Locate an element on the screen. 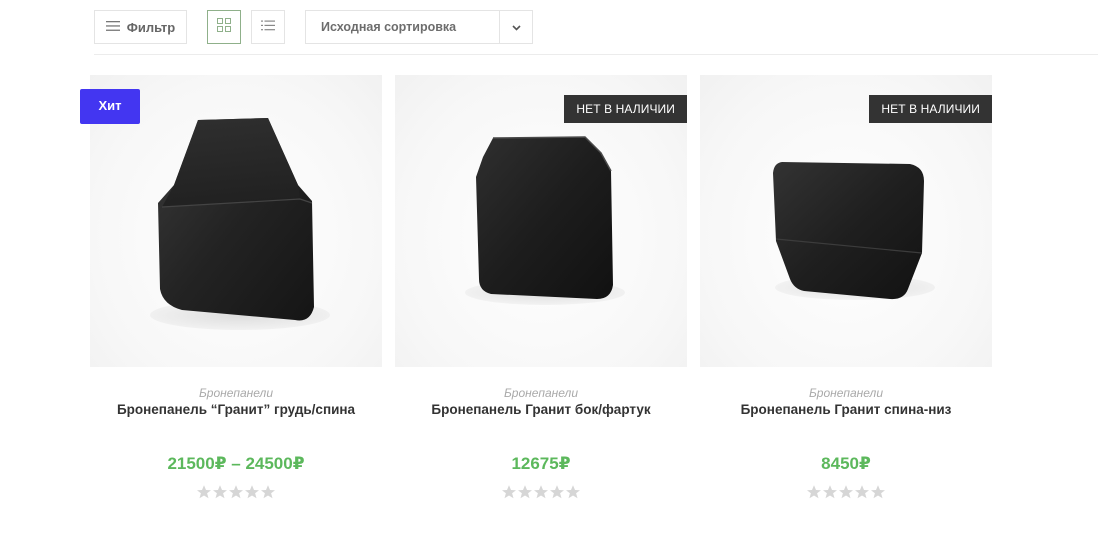 This screenshot has width=1098, height=541. product-price: 12675₽ is located at coordinates (541, 463).